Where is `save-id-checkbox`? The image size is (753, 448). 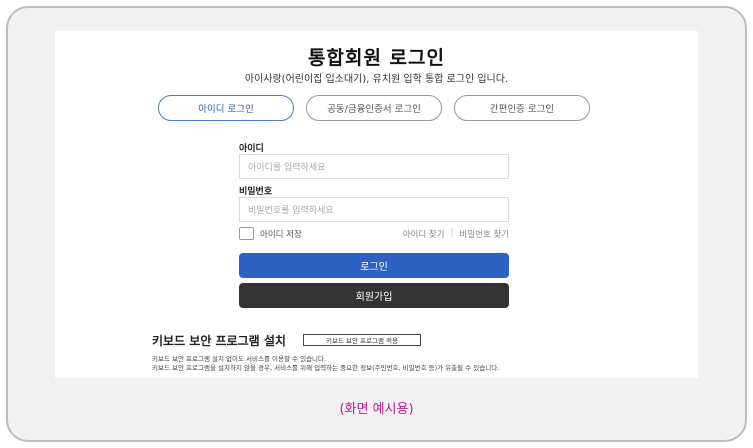
save-id-checkbox is located at coordinates (246, 233).